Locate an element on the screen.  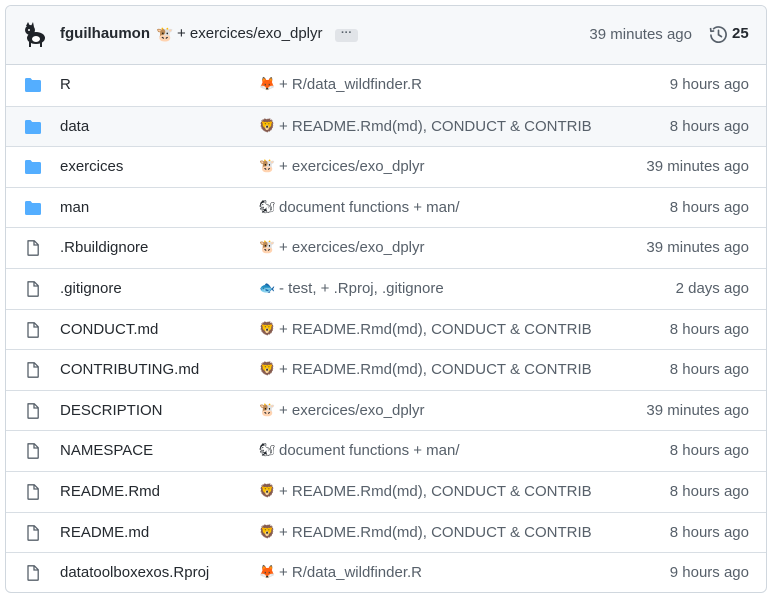
file-commit-message-link: - test, + .Rproj, .gitignore is located at coordinates (361, 288).